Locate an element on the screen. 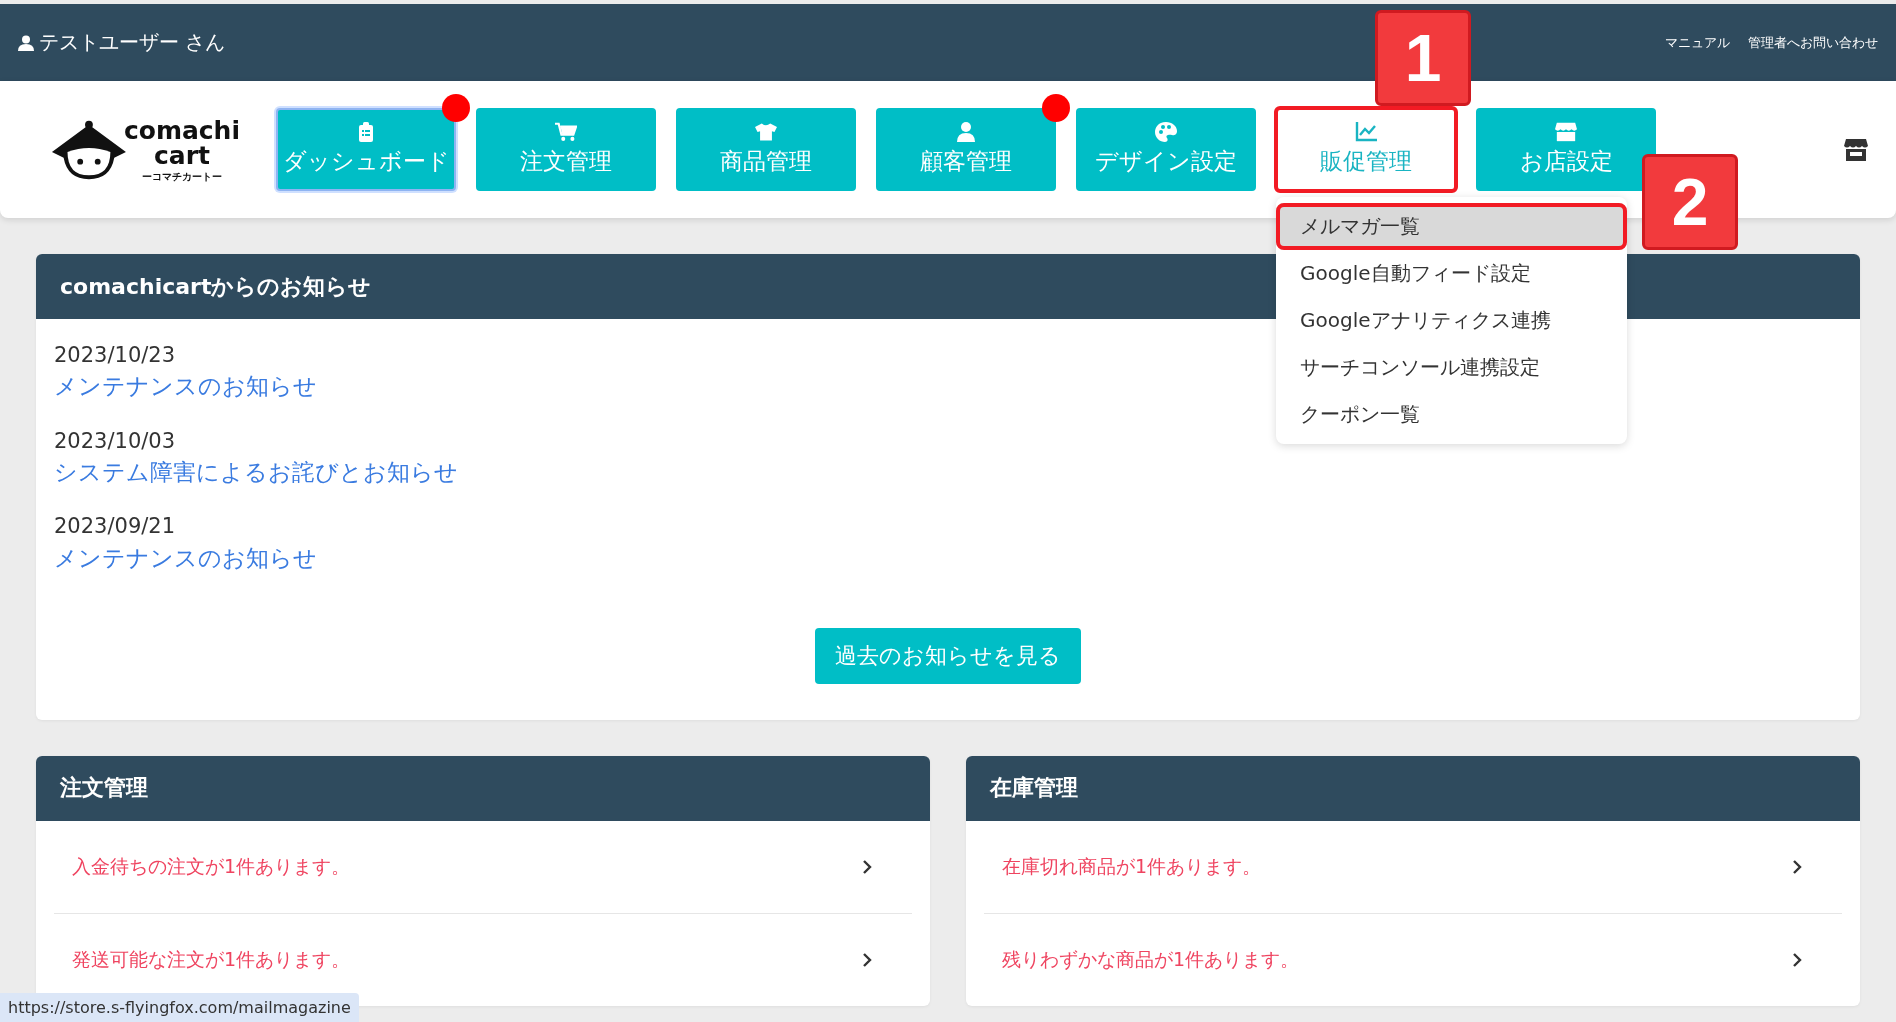 This screenshot has height=1022, width=1896. shirt-icon is located at coordinates (766, 132).